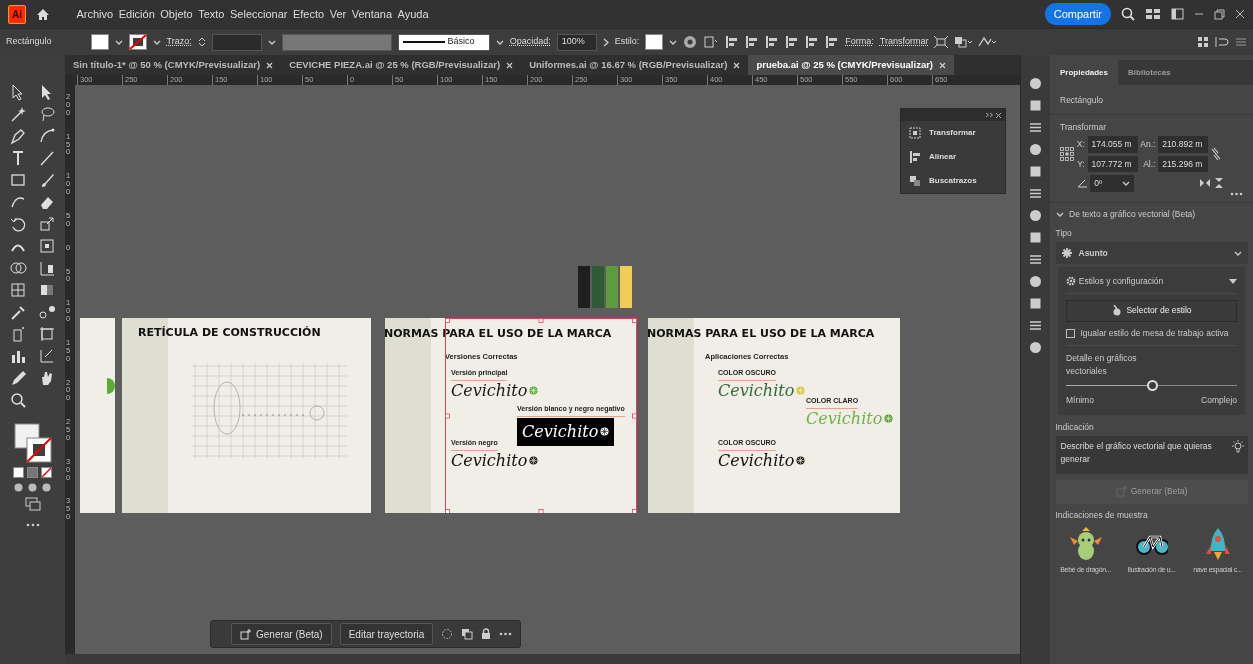 This screenshot has height=664, width=1253. Describe the element at coordinates (1112, 144) in the screenshot. I see `coordinate-field: 174.055 m` at that location.